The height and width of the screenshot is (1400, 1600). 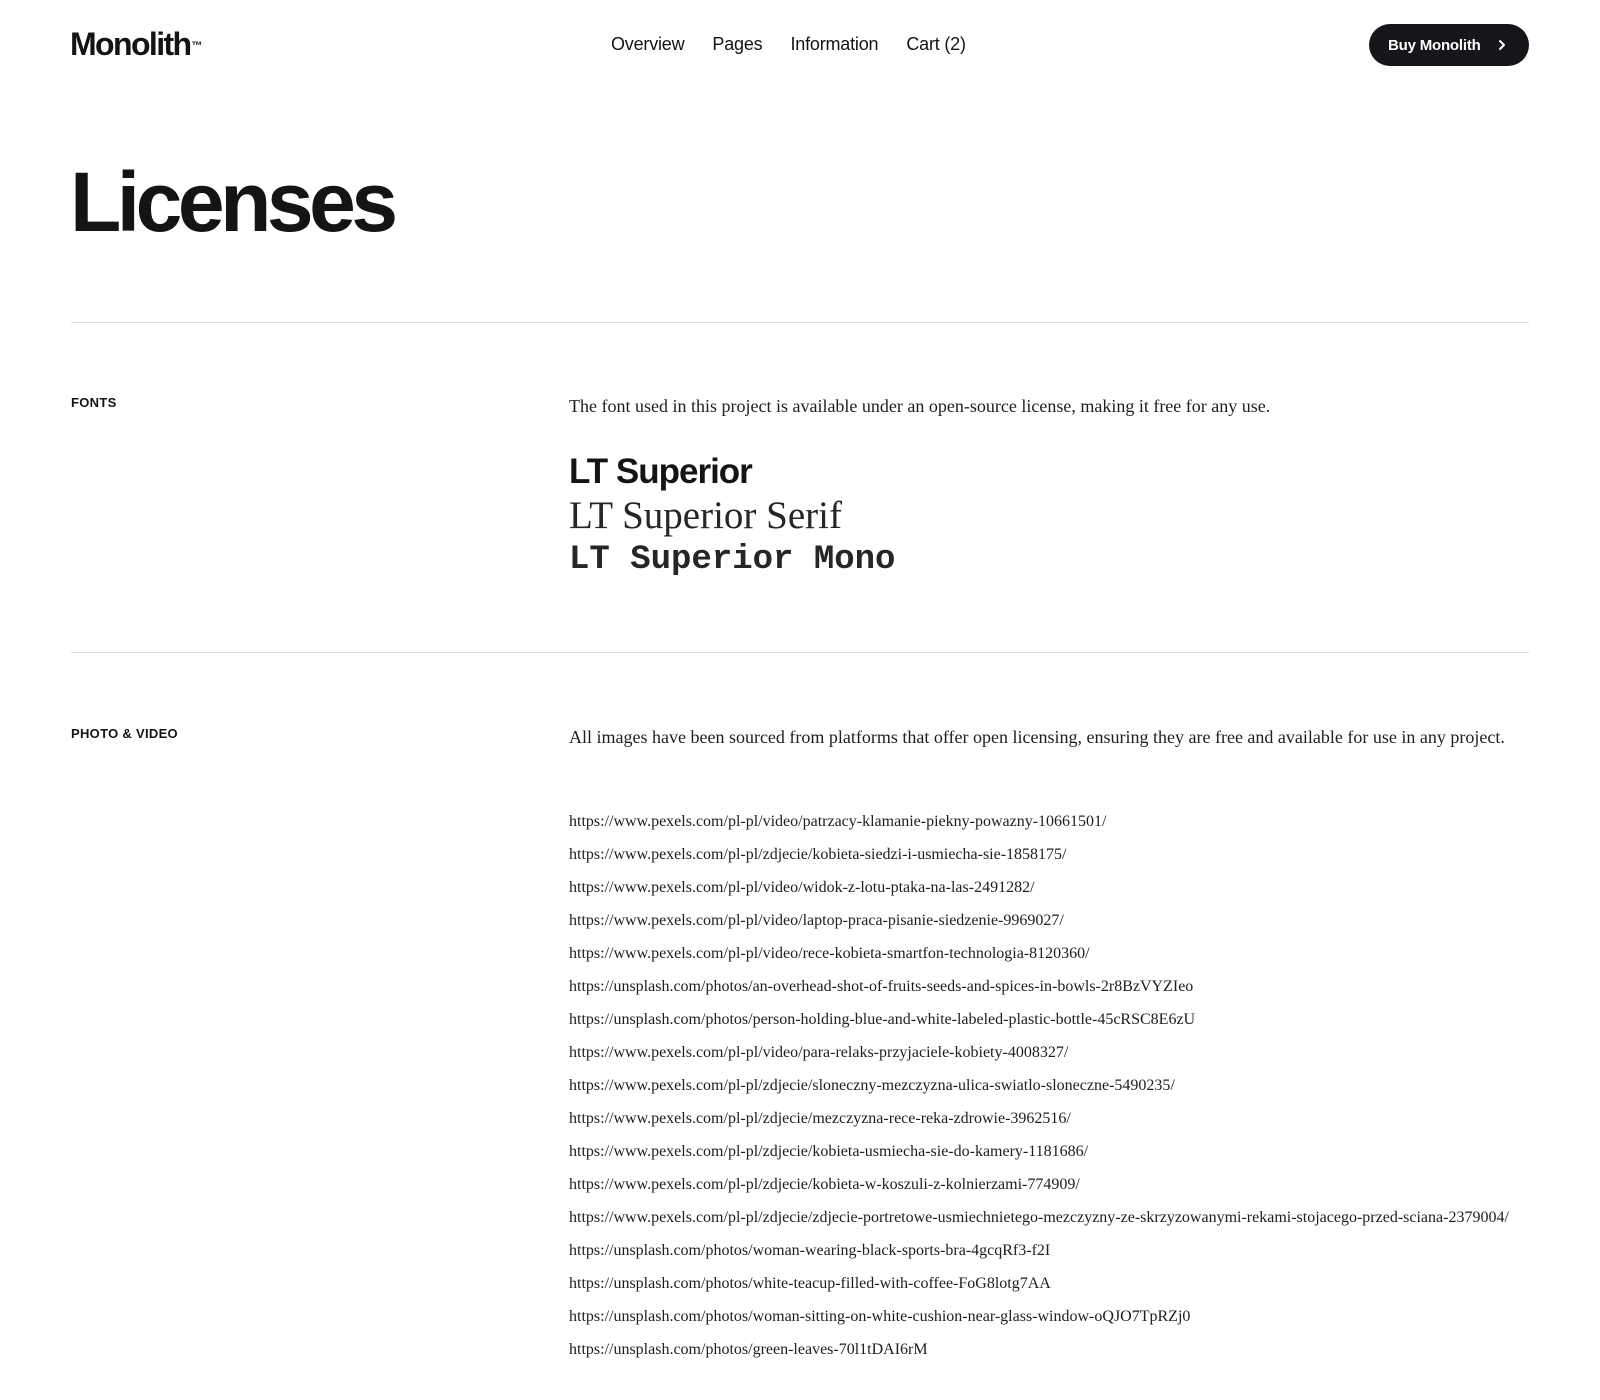 What do you see at coordinates (94, 402) in the screenshot?
I see `fonts-section-label: FONTS` at bounding box center [94, 402].